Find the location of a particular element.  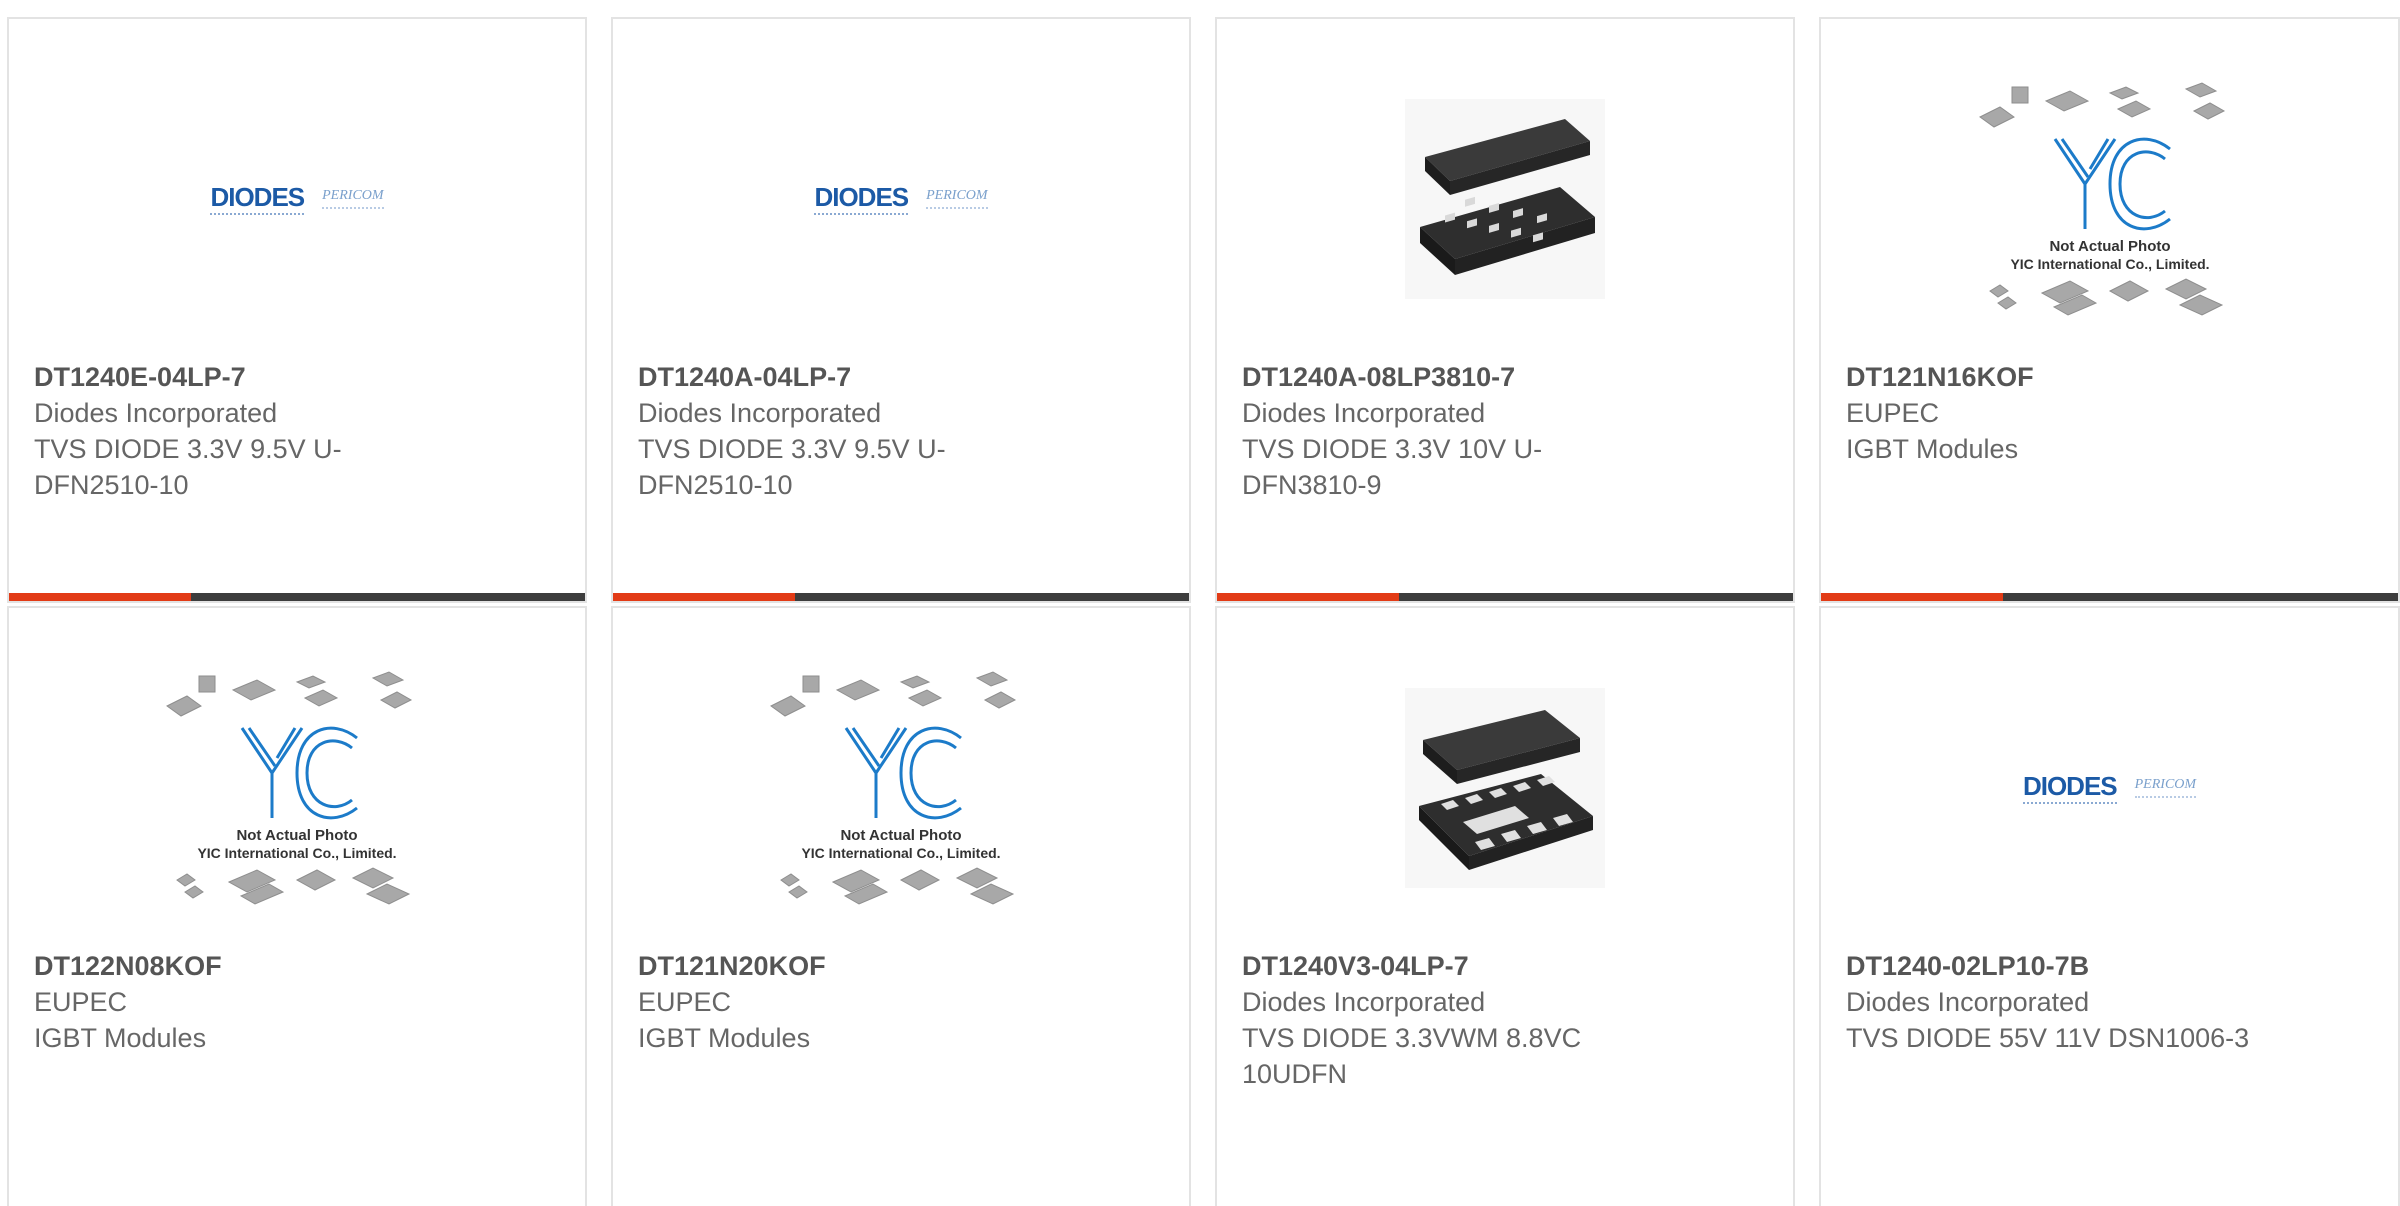

part-number-link: DT1240-02LP10-7B is located at coordinates (2056, 966).